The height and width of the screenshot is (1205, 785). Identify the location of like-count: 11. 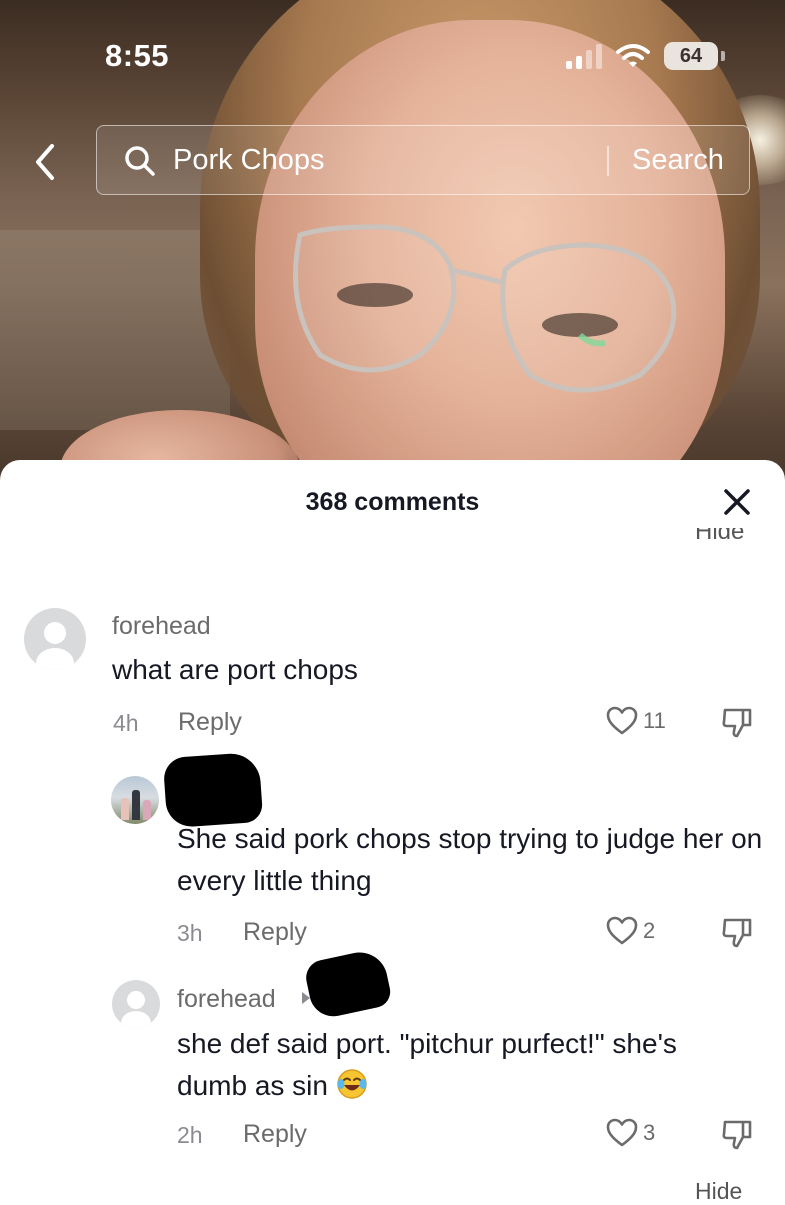
(654, 720).